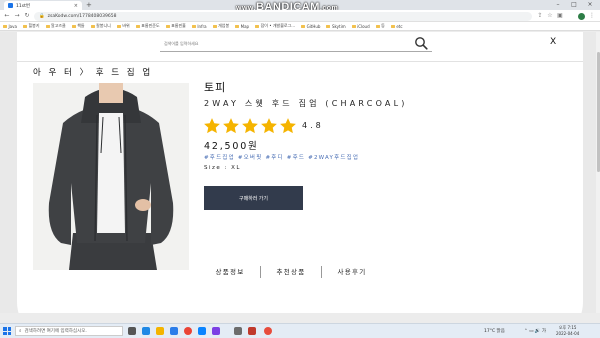 The height and width of the screenshot is (338, 600). I want to click on system-tray-icons: ⌃ ▭ 🔊 가, so click(535, 331).